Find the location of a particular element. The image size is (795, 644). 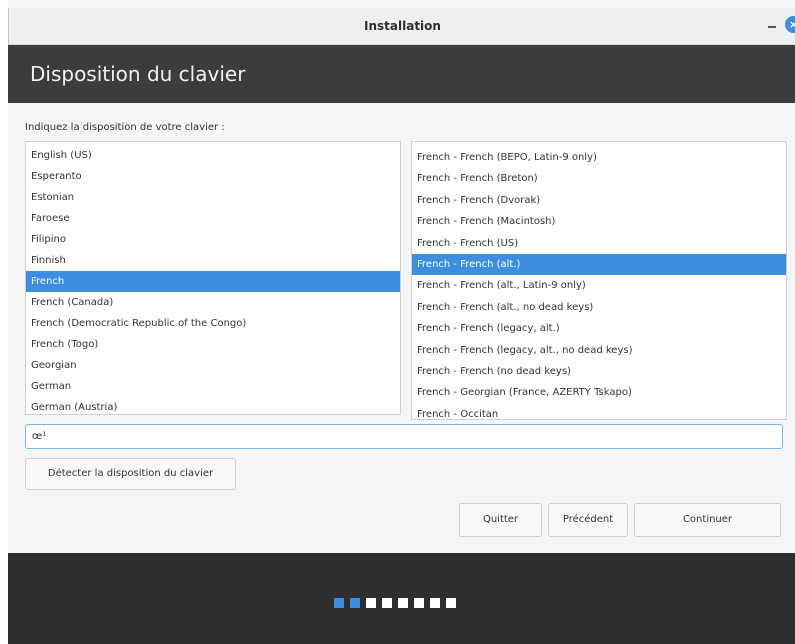

list-item: French - French (Breton) is located at coordinates (599, 178).